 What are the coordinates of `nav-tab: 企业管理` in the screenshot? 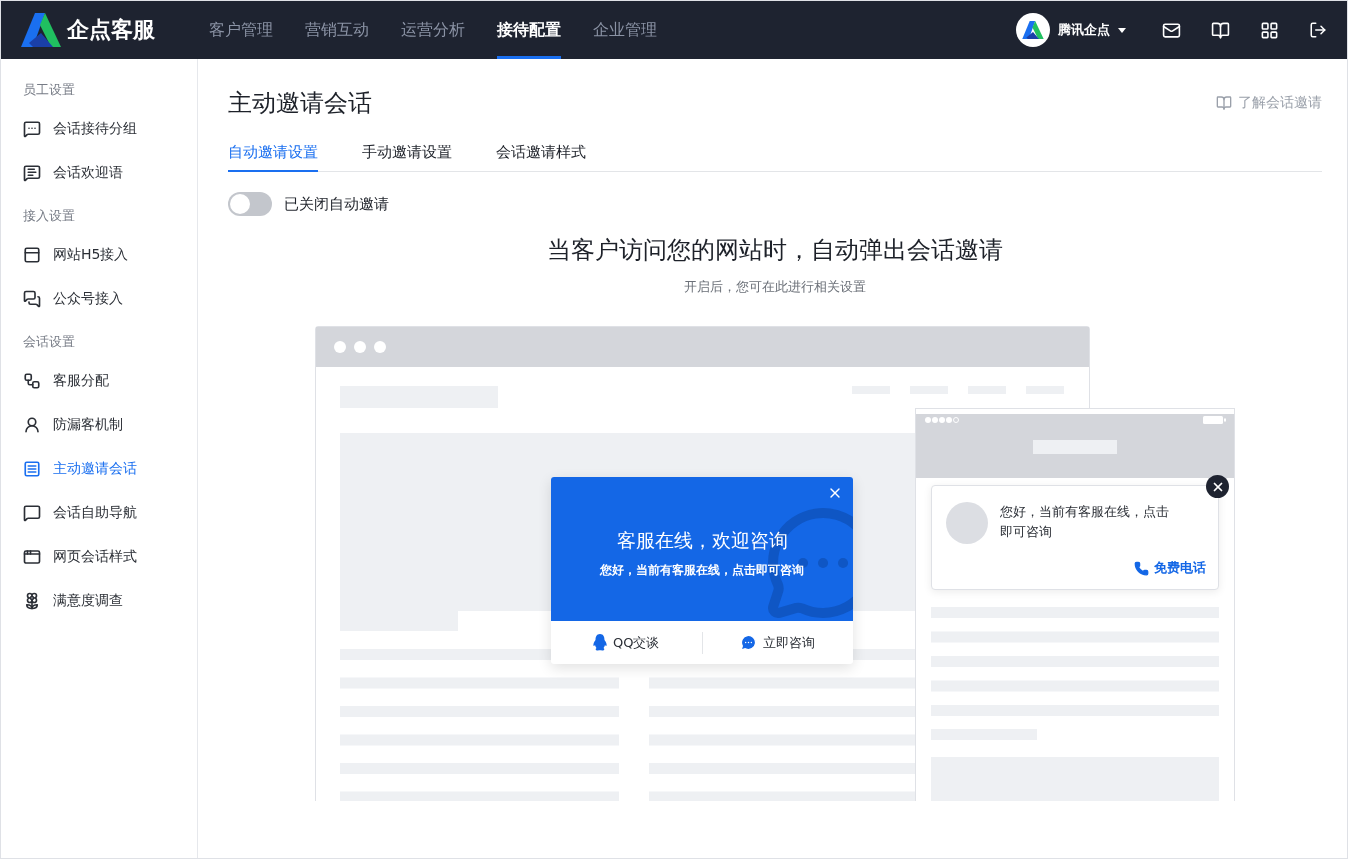 It's located at (625, 30).